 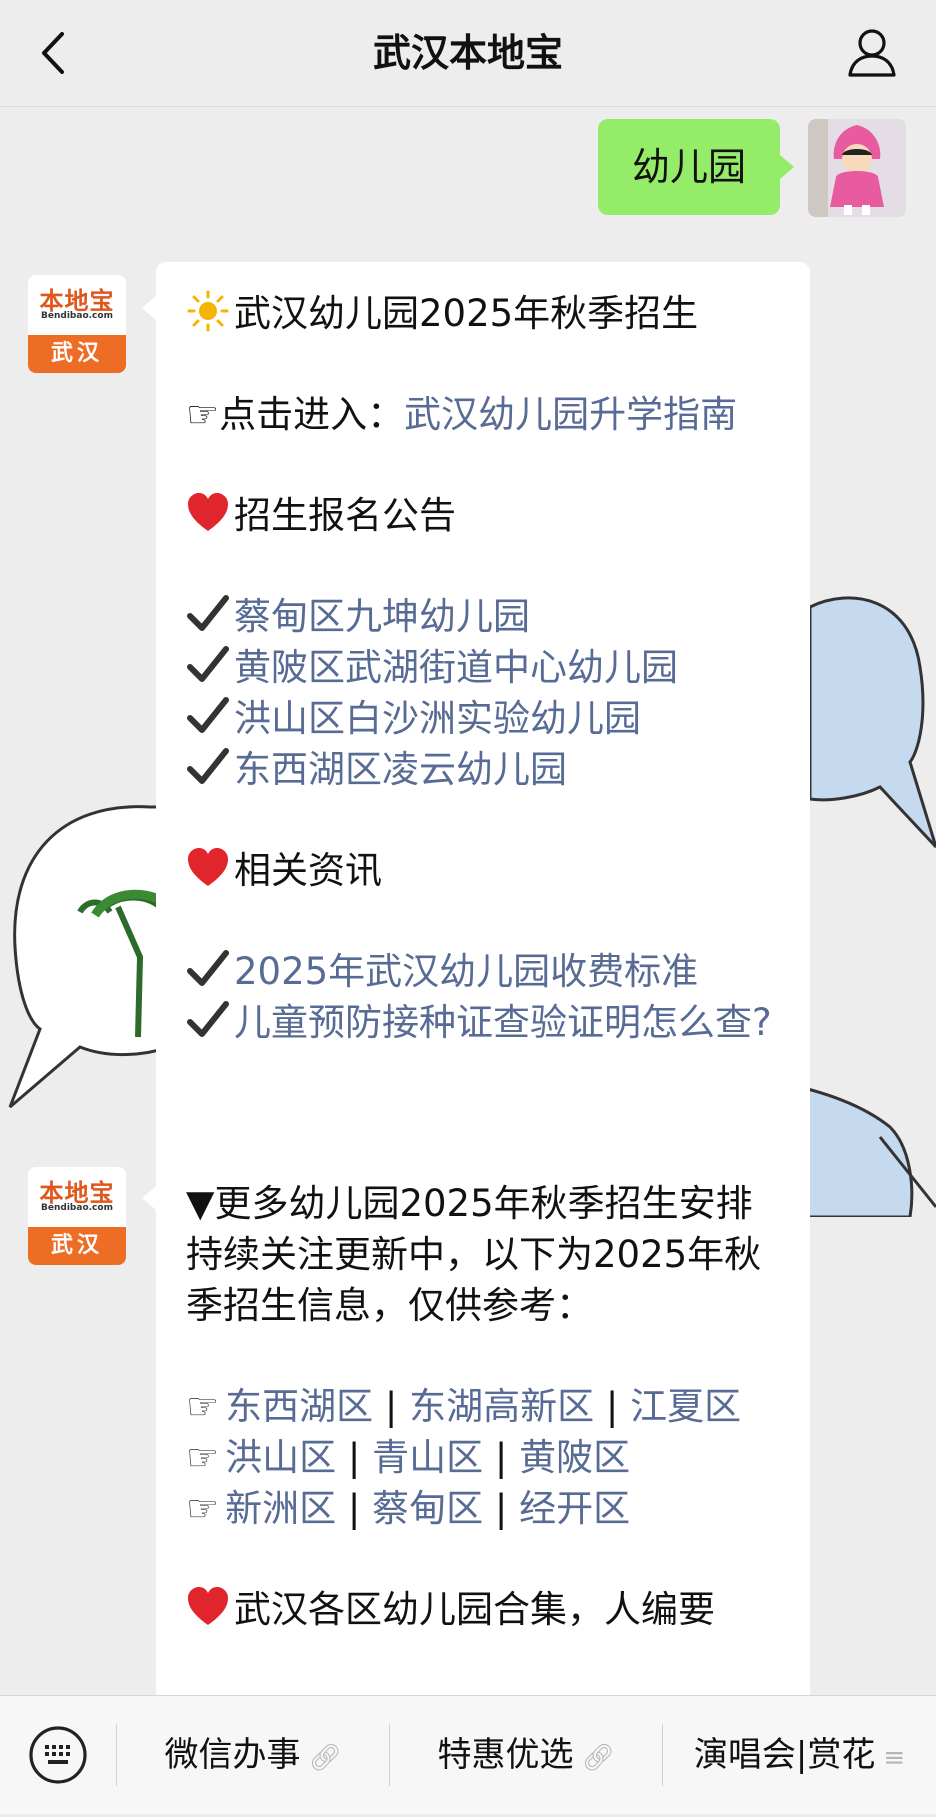 I want to click on profile-icon, so click(x=872, y=52).